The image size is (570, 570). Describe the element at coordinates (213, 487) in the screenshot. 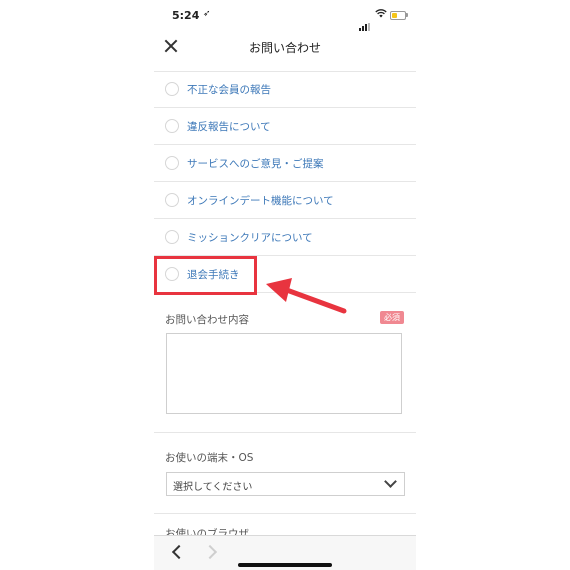

I see `select-value: 選択してください` at that location.